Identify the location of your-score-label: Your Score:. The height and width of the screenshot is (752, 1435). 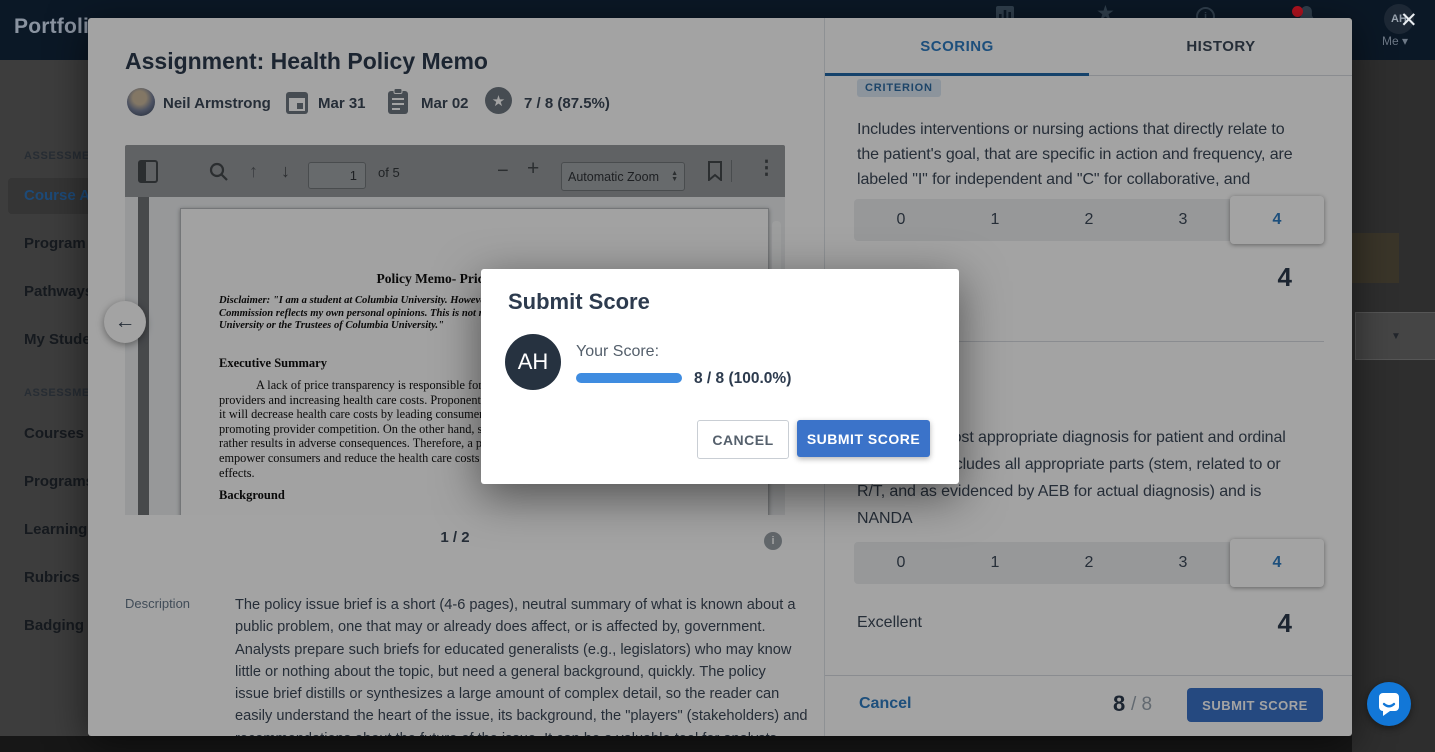
(618, 351).